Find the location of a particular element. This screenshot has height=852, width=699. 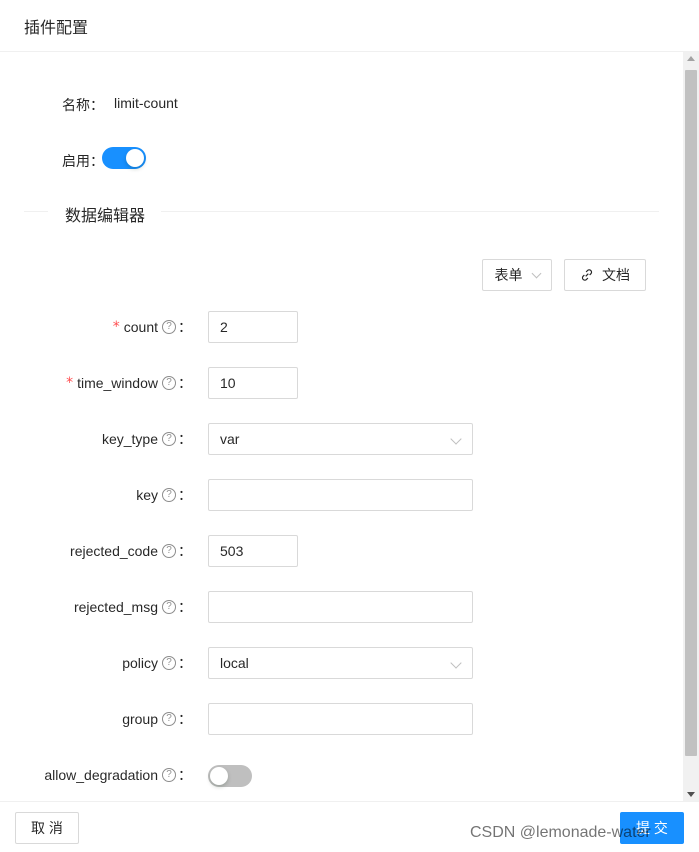

key-type-select: var is located at coordinates (340, 439).